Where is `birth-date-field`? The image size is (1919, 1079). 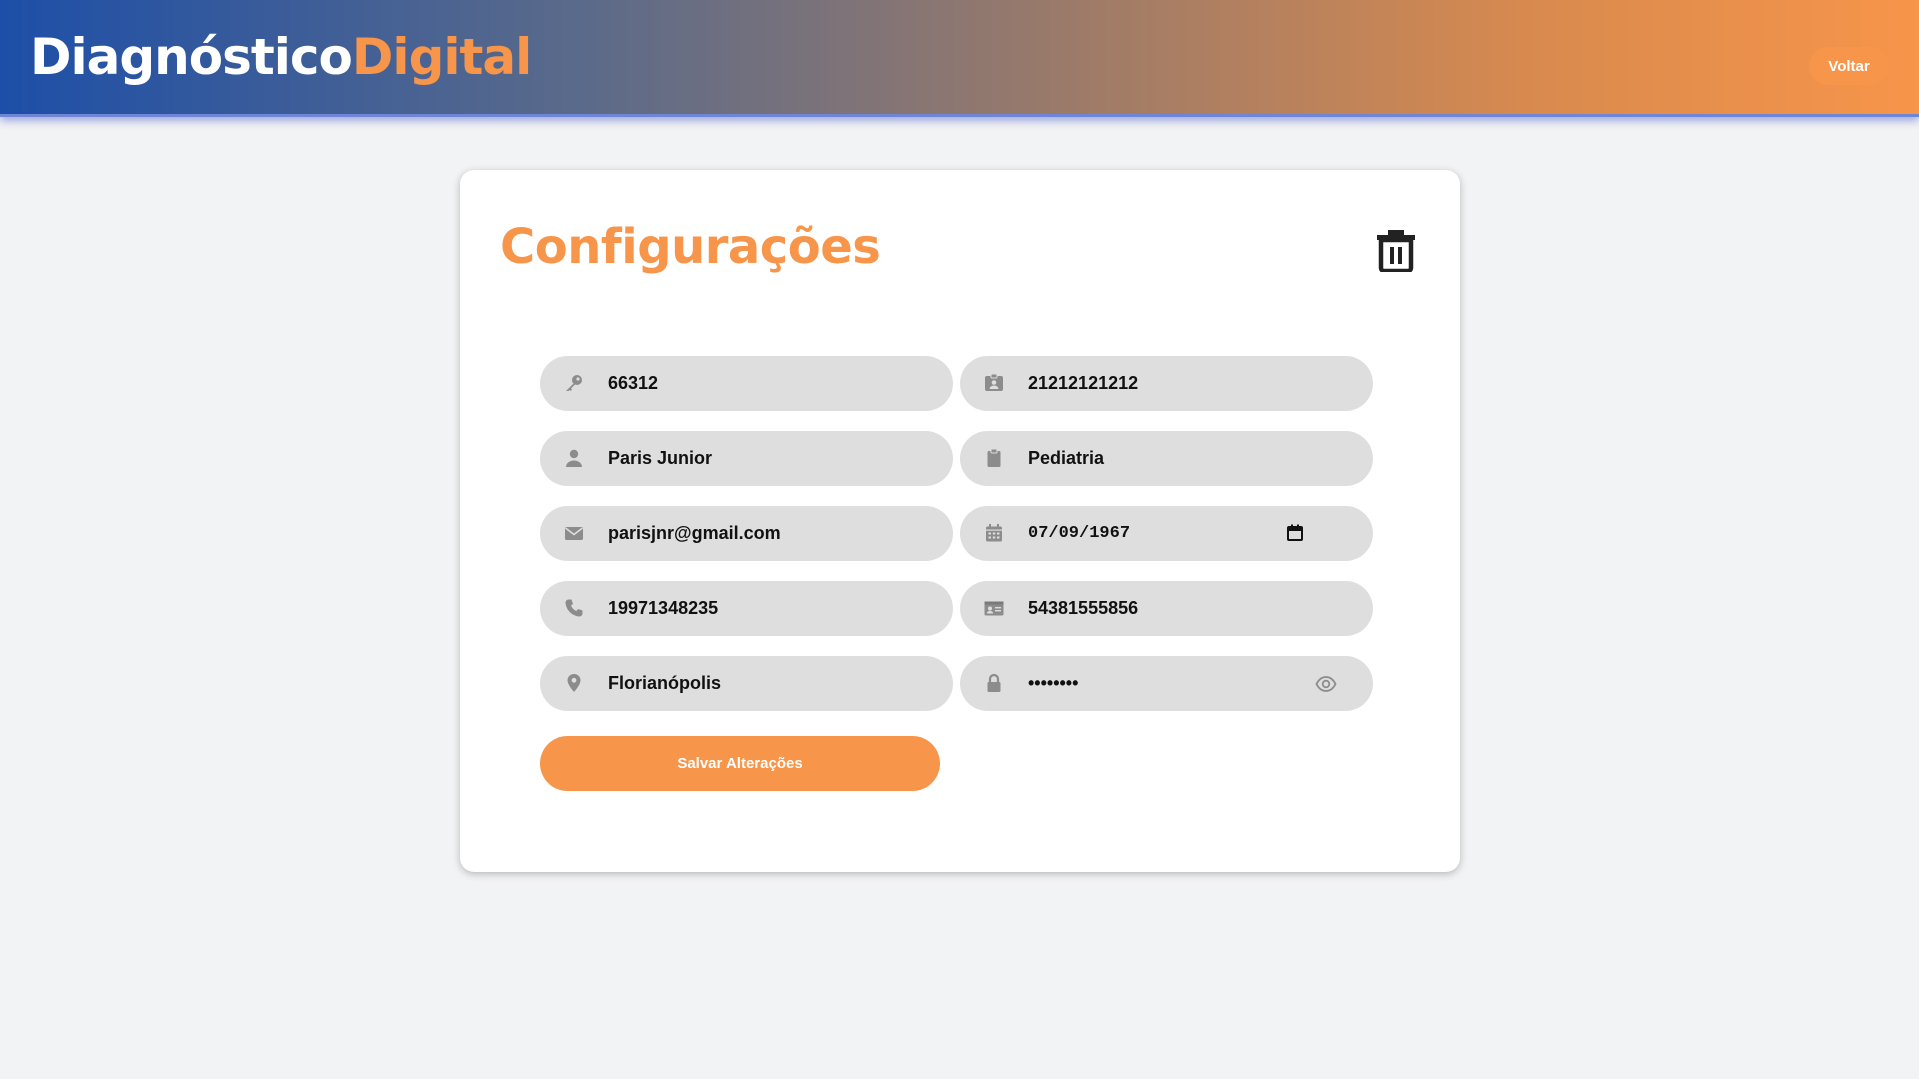
birth-date-field is located at coordinates (1166, 533).